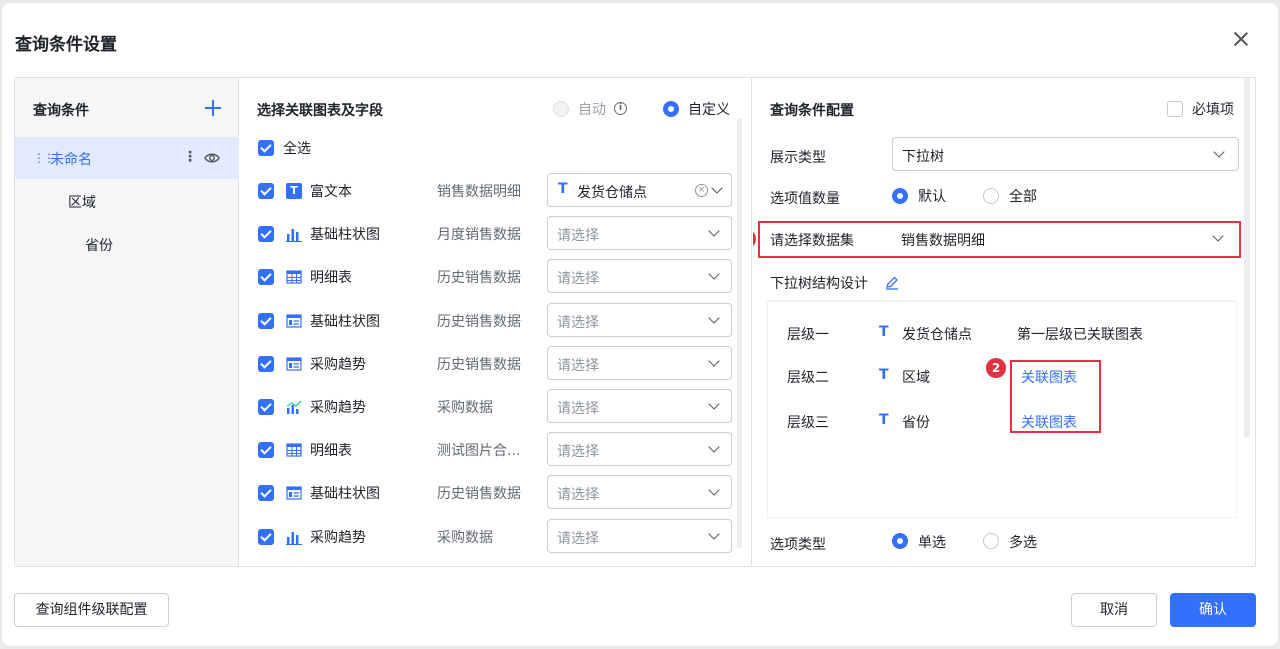 This screenshot has width=1280, height=649. I want to click on level-2-name: 层级二, so click(808, 378).